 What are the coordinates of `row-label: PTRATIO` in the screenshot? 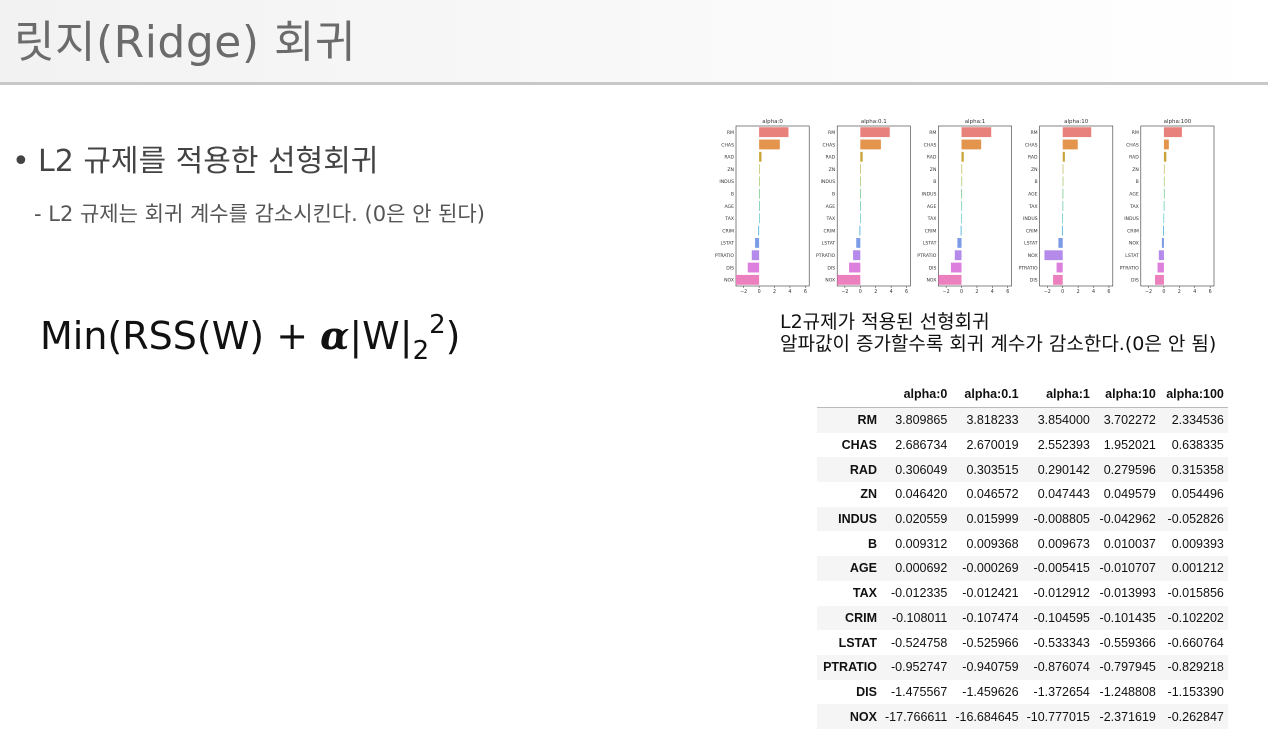 It's located at (850, 667).